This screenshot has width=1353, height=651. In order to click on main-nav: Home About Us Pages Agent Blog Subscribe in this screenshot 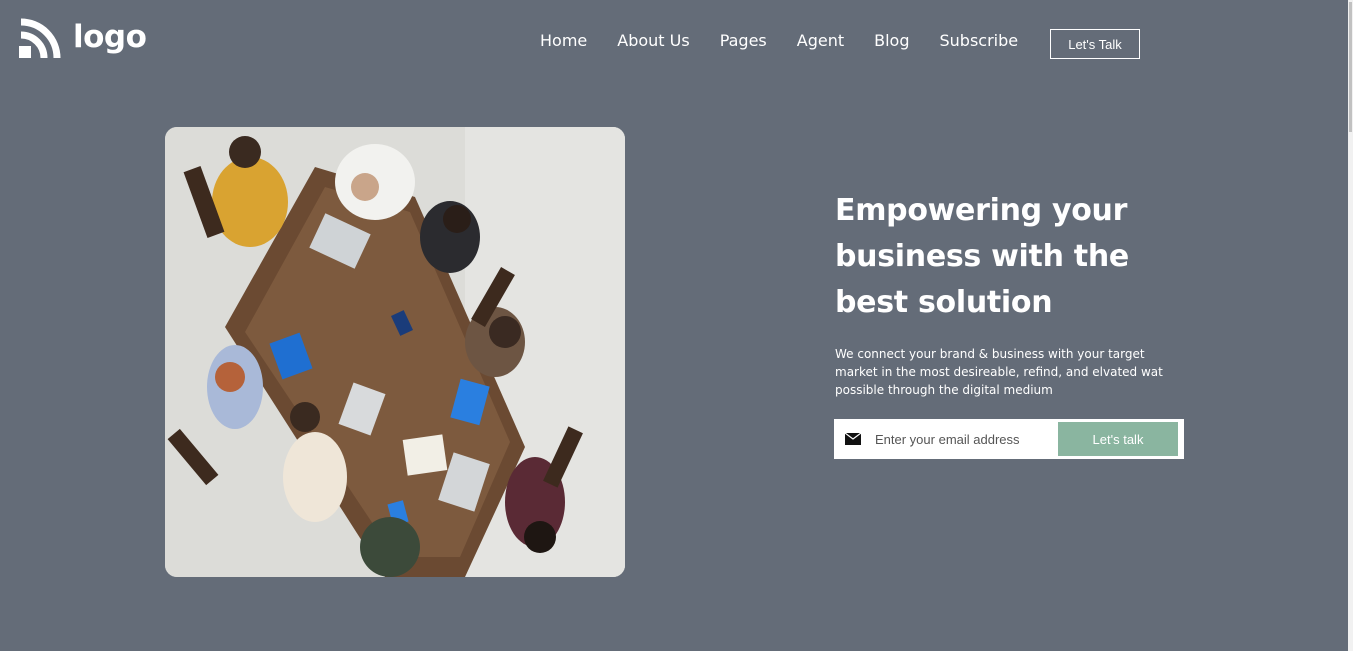, I will do `click(794, 41)`.